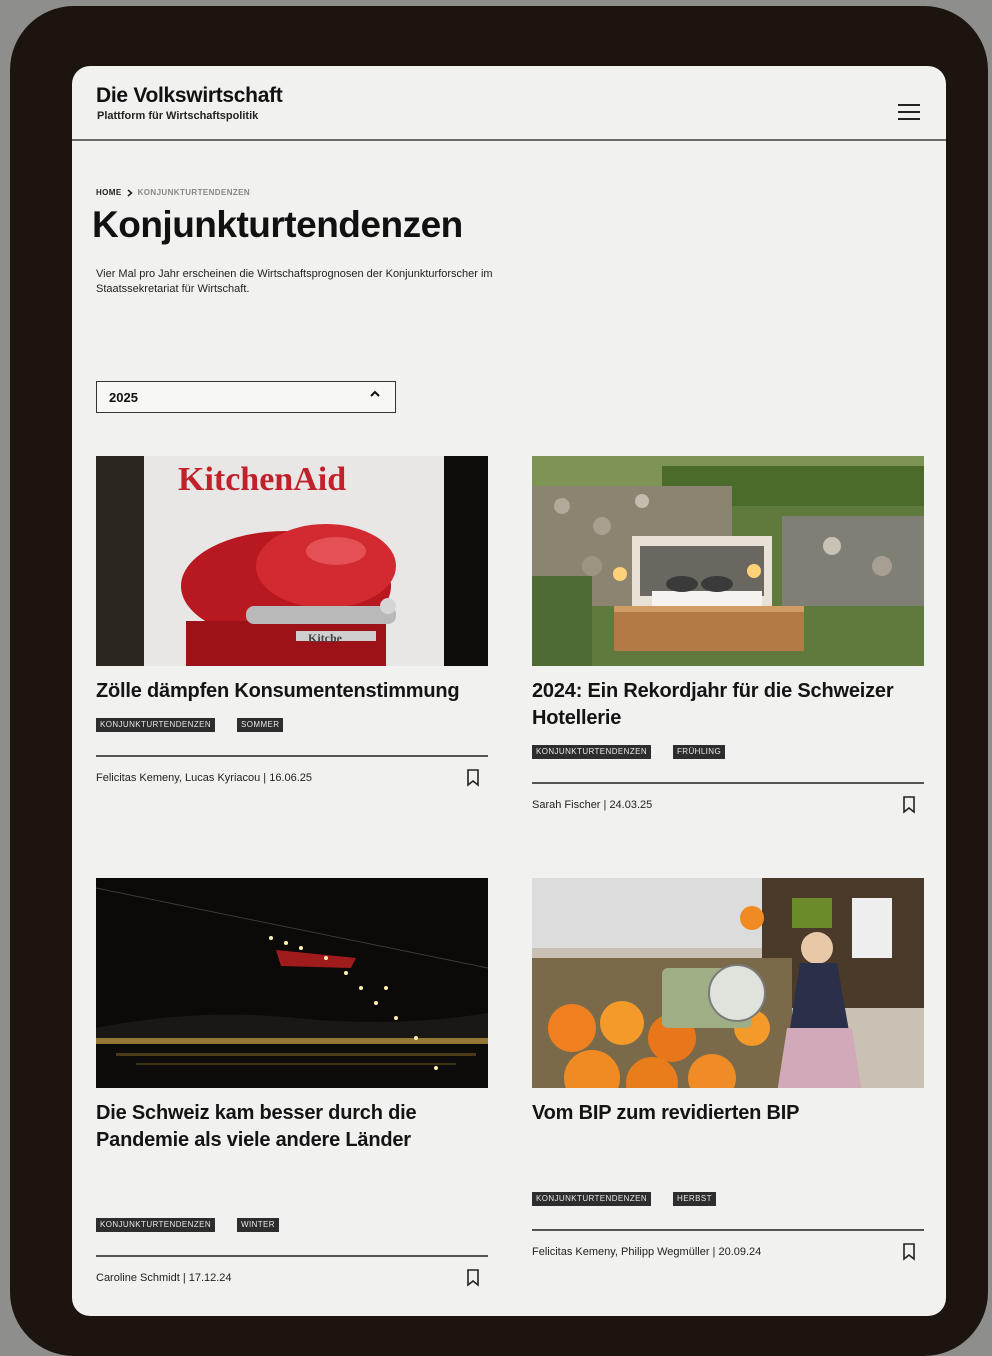 Image resolution: width=992 pixels, height=1356 pixels. I want to click on year-select: 2025, so click(246, 397).